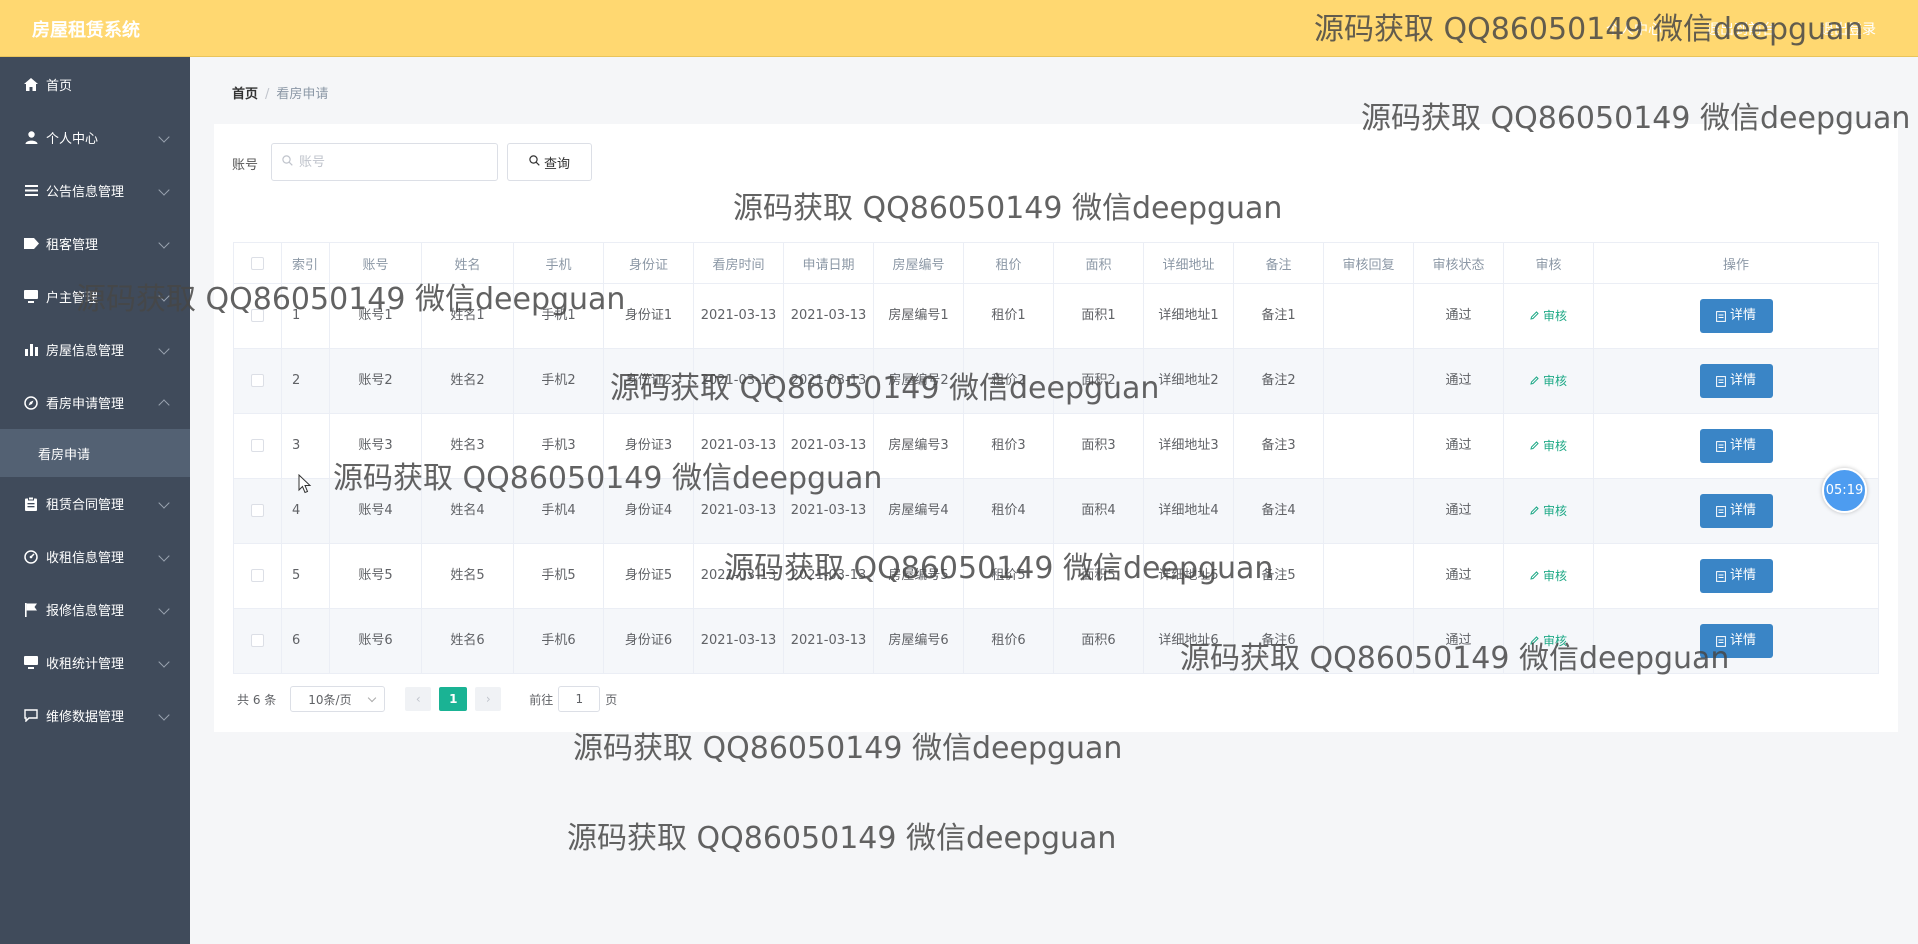 The width and height of the screenshot is (1918, 944). What do you see at coordinates (1634, 29) in the screenshot?
I see `header-link-profile: 个人中心` at bounding box center [1634, 29].